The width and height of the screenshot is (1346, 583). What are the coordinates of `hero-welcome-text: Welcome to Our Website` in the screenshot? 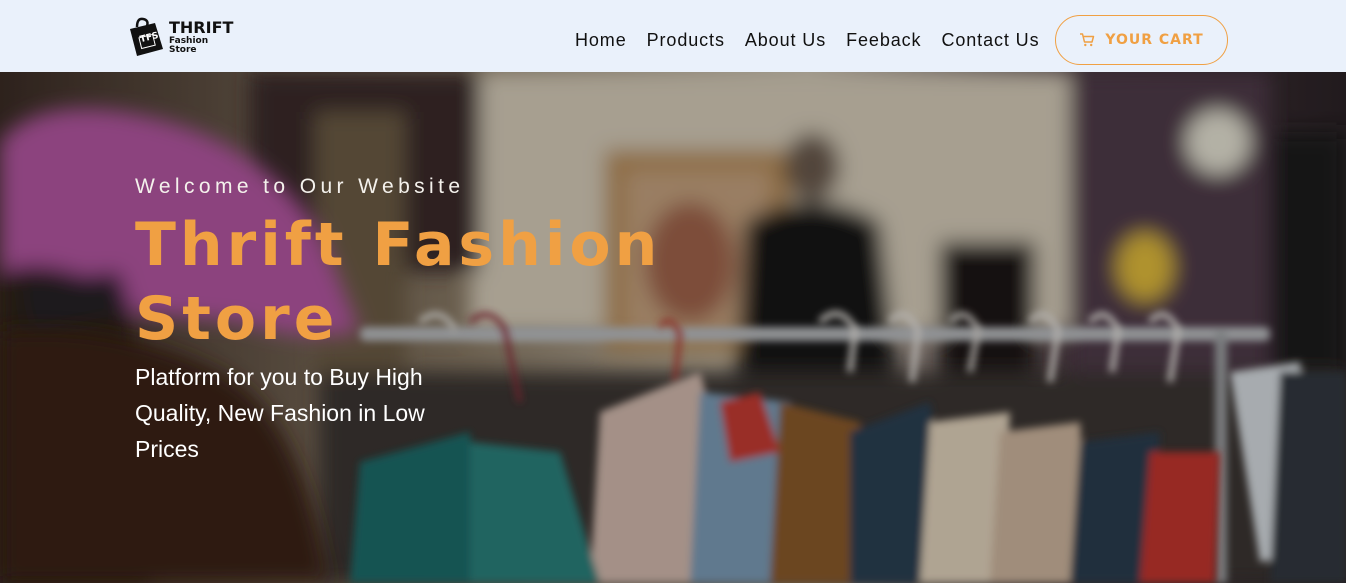 It's located at (300, 186).